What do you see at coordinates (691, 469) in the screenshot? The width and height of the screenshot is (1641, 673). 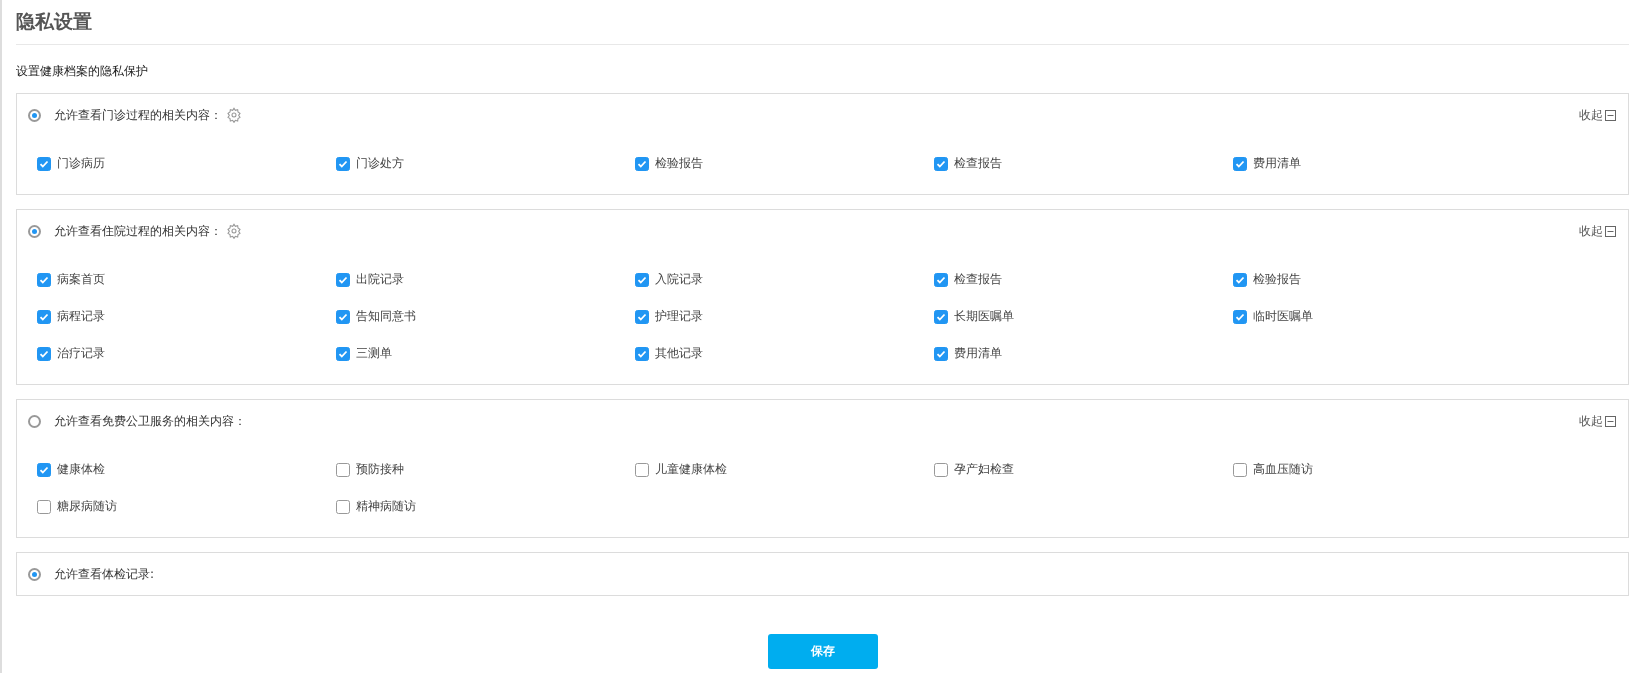 I see `checkbox-label: 儿童健康体检` at bounding box center [691, 469].